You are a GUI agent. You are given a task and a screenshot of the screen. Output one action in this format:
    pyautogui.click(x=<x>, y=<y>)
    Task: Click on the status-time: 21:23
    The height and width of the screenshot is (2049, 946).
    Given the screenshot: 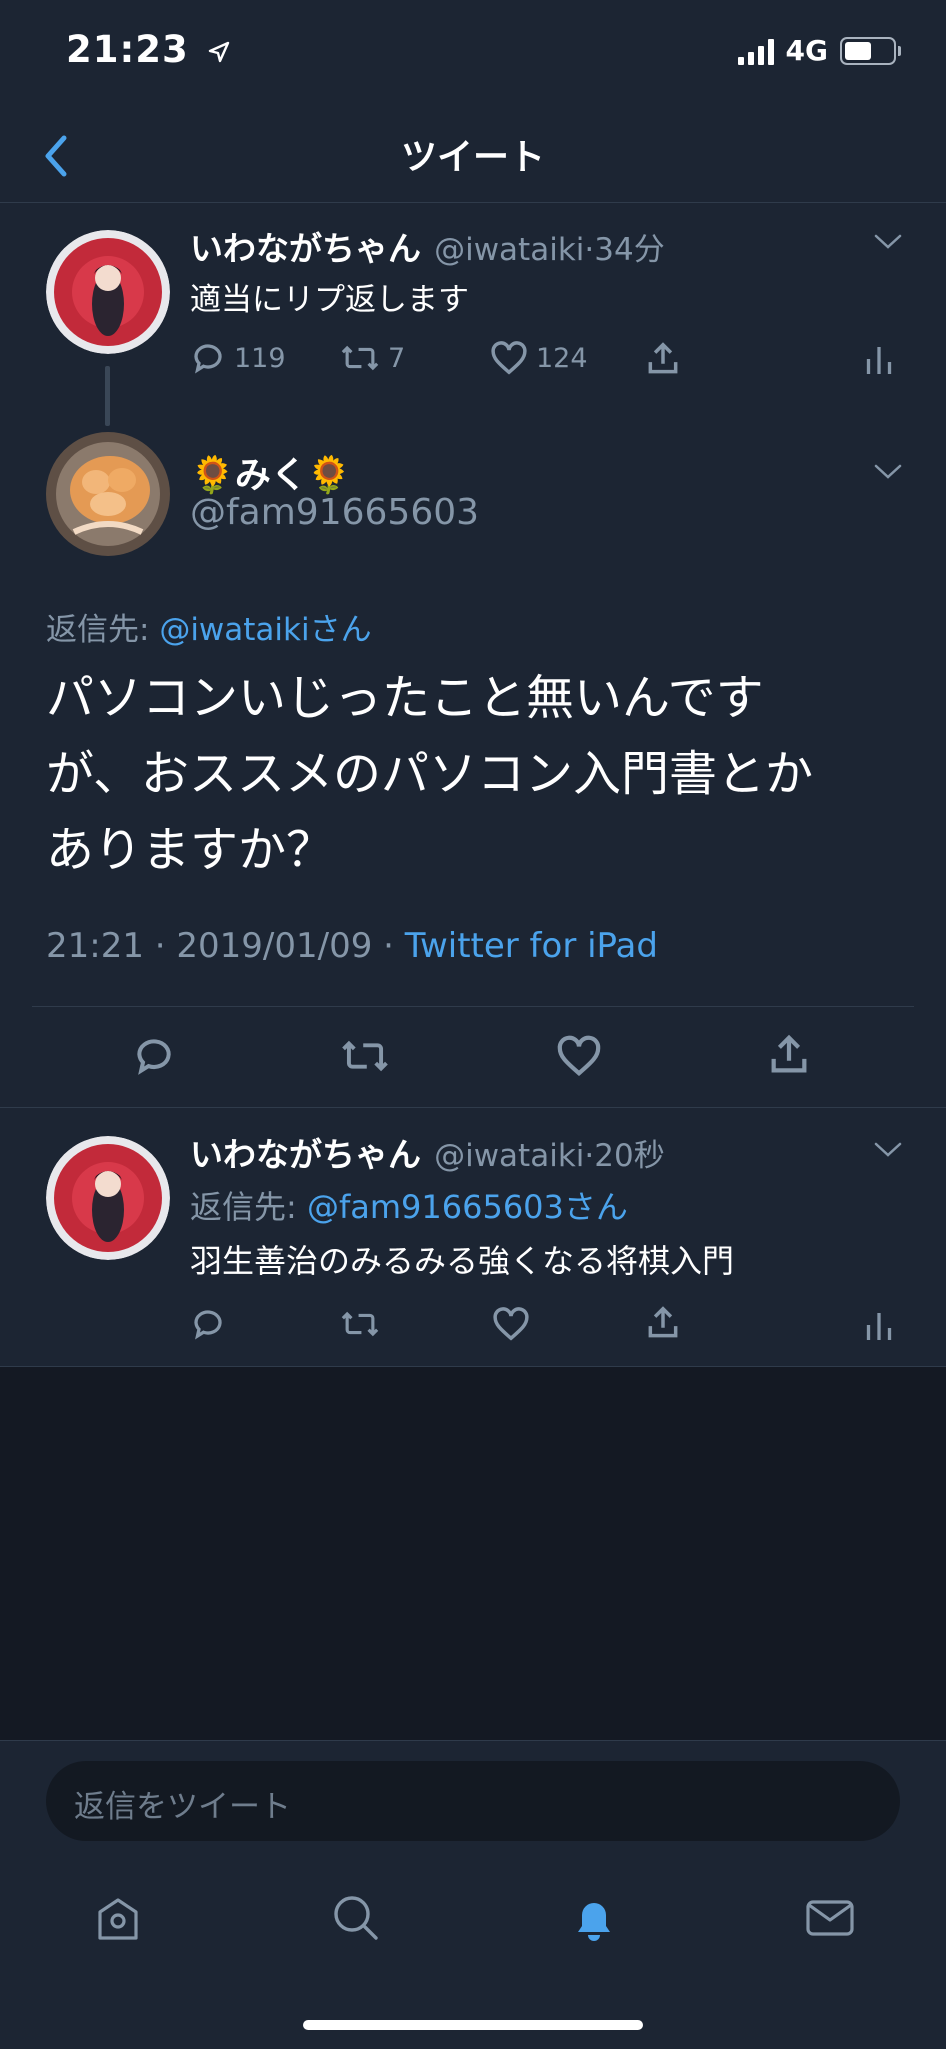 What is the action you would take?
    pyautogui.click(x=148, y=49)
    